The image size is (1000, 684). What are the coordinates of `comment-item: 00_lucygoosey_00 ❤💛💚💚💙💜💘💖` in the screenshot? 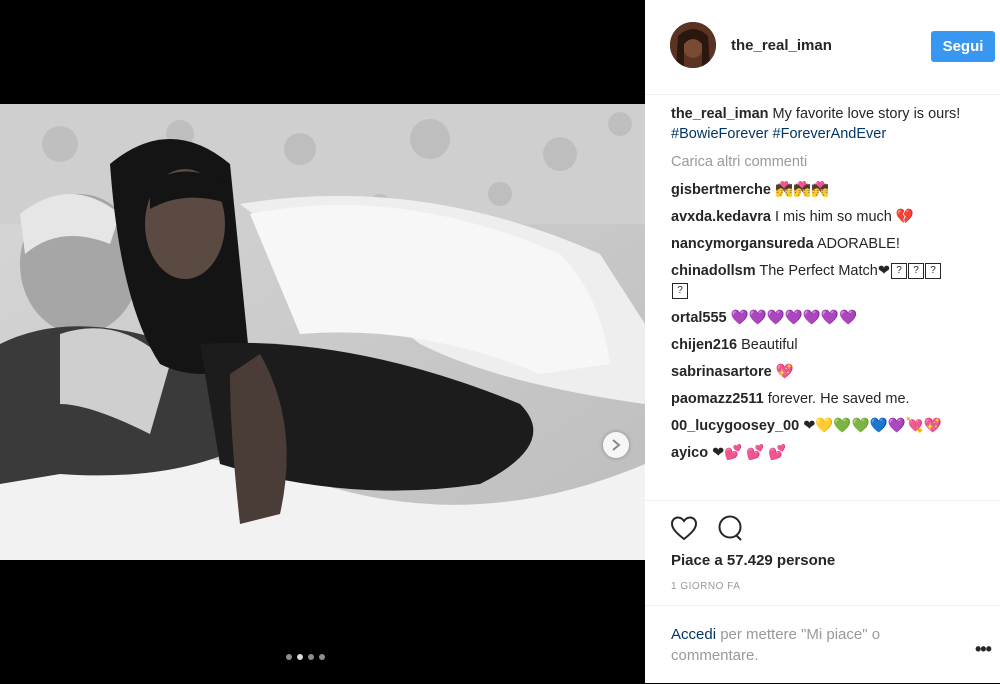 It's located at (830, 426).